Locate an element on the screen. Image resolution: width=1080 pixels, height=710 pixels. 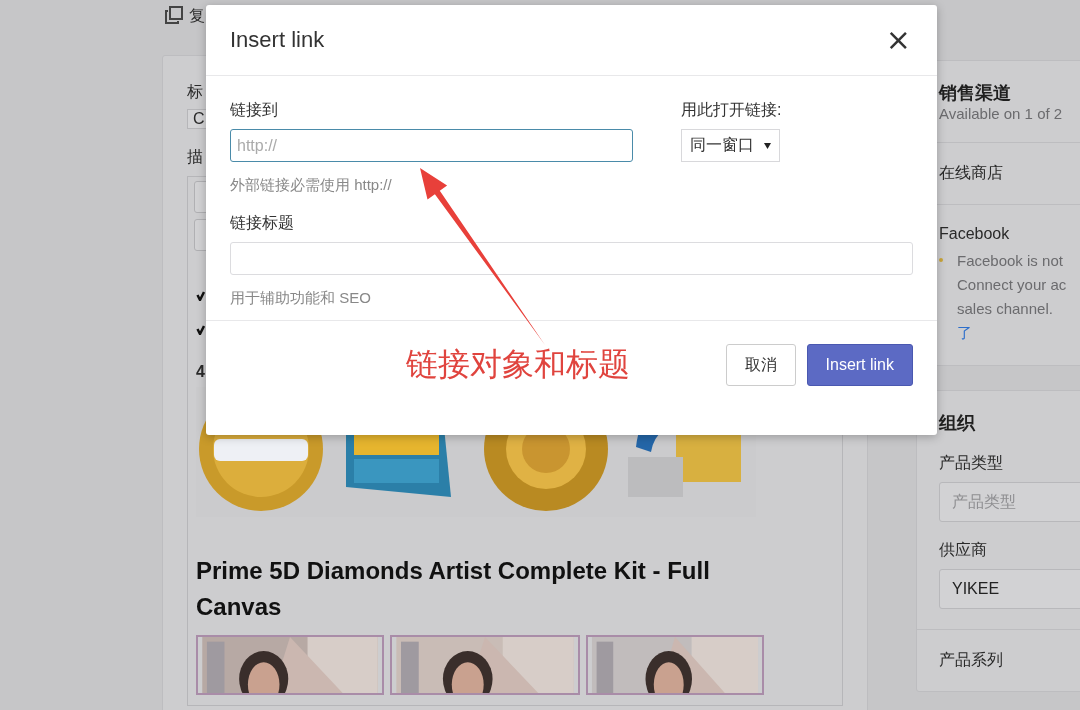
hint-text: 用于辅助功能和 SEO is located at coordinates (300, 298).